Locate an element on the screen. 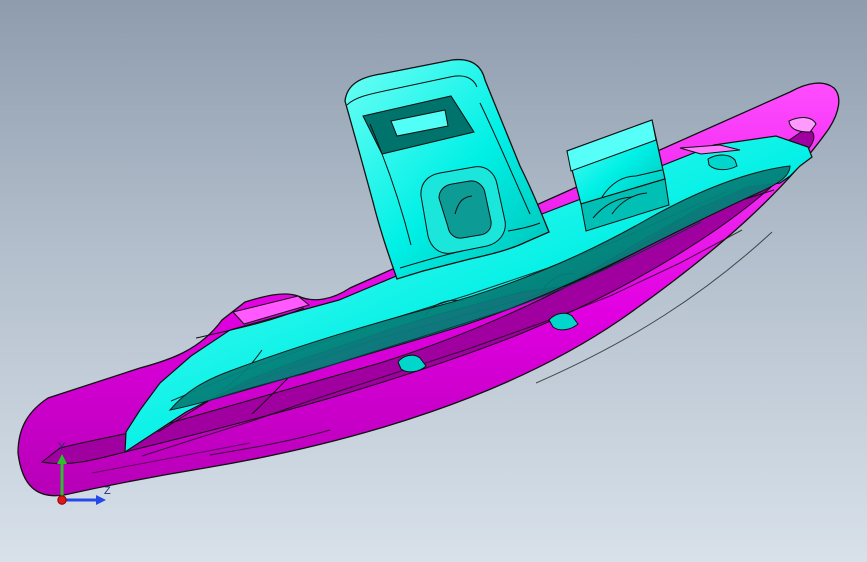  y-axis-arrow-icon is located at coordinates (62, 459).